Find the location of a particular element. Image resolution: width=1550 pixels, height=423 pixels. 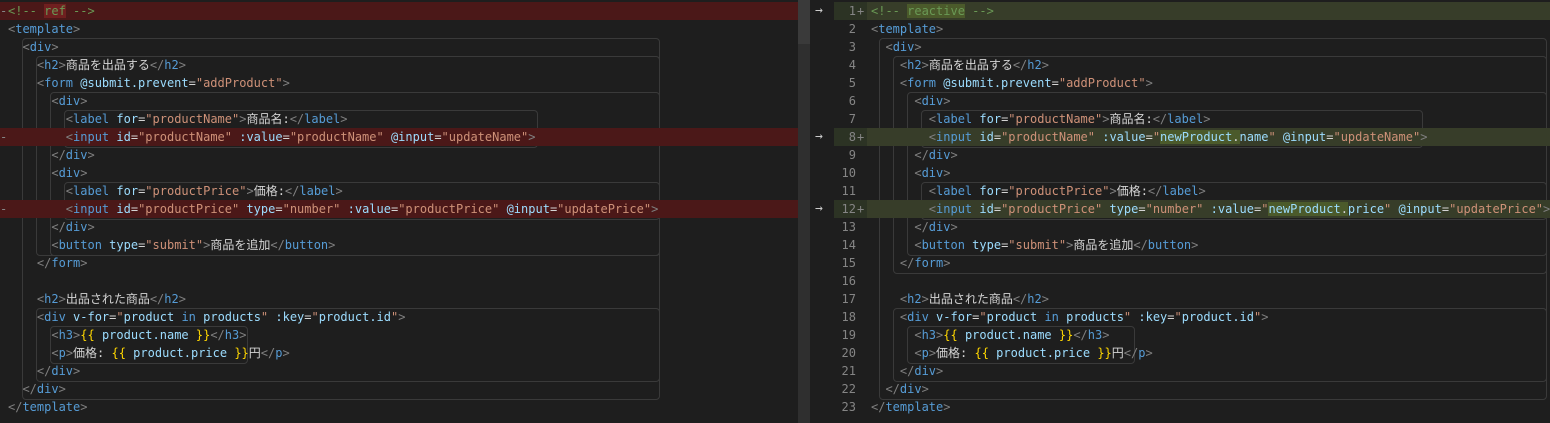

code-token: name is located at coordinates (1254, 137).